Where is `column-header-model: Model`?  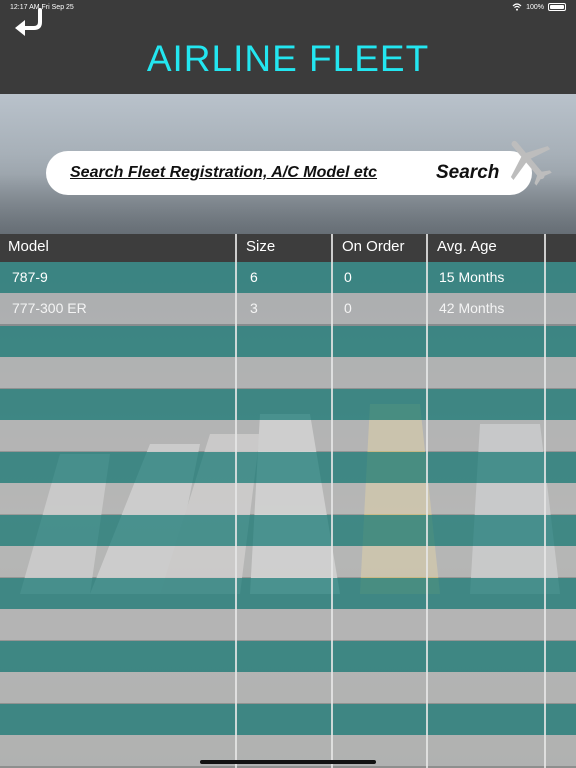 column-header-model: Model is located at coordinates (24, 248).